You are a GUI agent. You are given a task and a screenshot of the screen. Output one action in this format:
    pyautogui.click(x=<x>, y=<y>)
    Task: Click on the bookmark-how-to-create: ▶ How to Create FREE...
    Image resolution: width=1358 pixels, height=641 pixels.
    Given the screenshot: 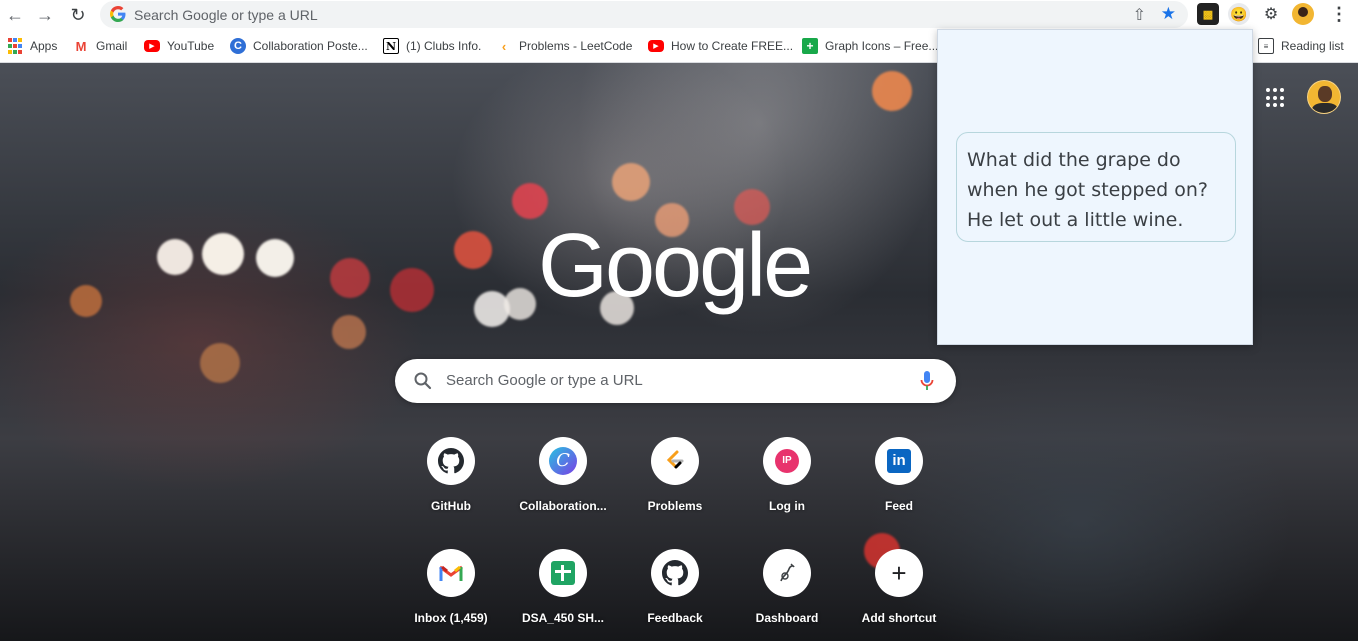 What is the action you would take?
    pyautogui.click(x=720, y=46)
    